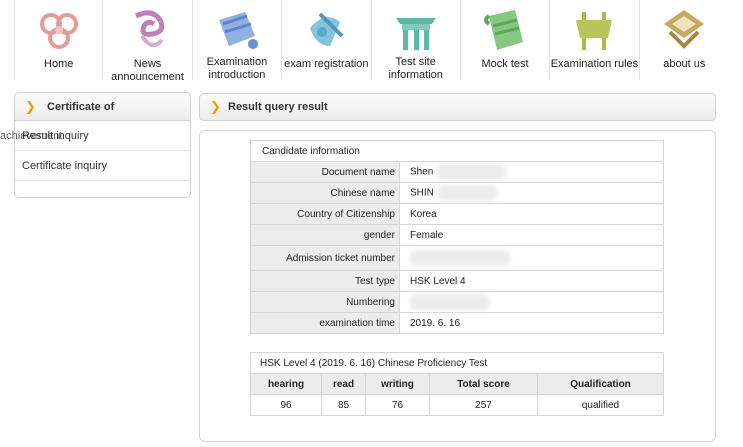 Image resolution: width=743 pixels, height=447 pixels. What do you see at coordinates (505, 64) in the screenshot?
I see `nav-mock-test-label: Mock test` at bounding box center [505, 64].